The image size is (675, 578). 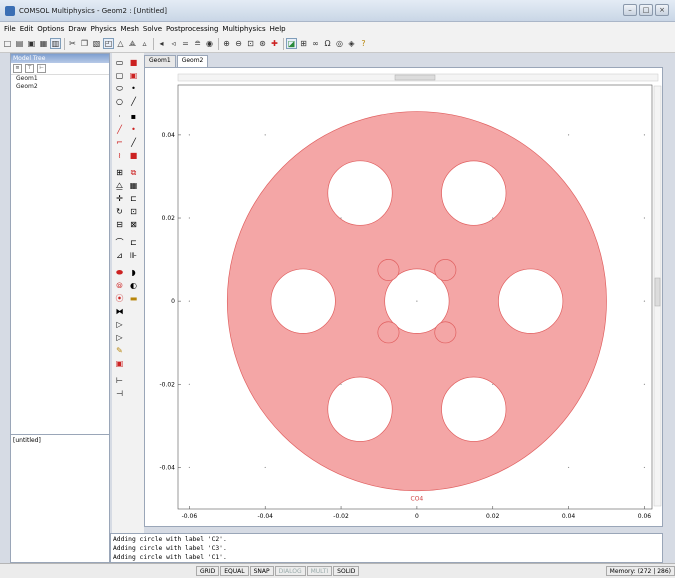 What do you see at coordinates (192, 29) in the screenshot?
I see `menu-postprocessing: Postprocessing` at bounding box center [192, 29].